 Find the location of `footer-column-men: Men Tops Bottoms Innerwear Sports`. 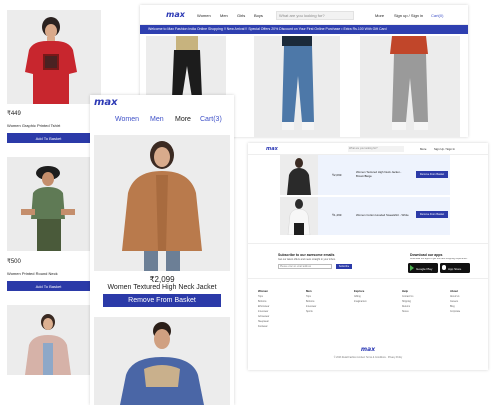

footer-column-men: Men Tops Bottoms Innerwear Sports is located at coordinates (311, 302).